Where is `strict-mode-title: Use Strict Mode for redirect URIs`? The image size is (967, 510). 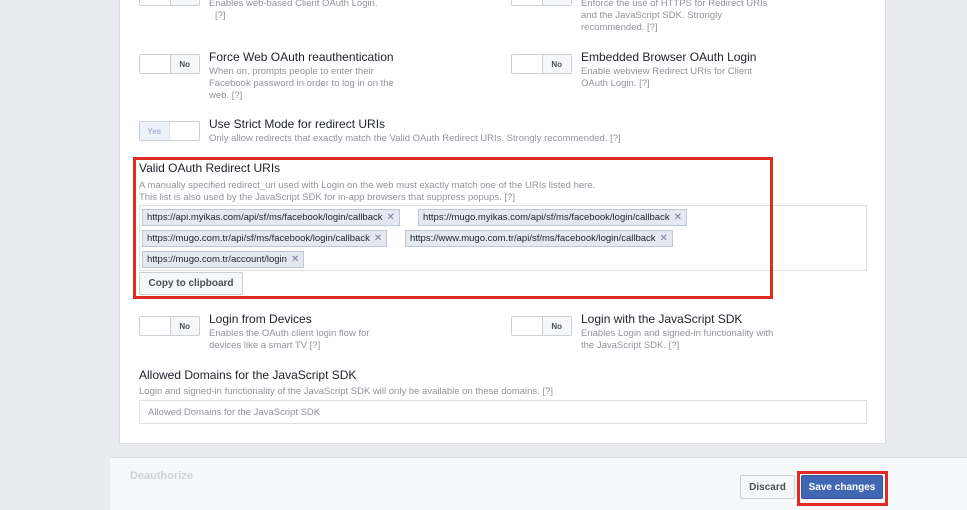 strict-mode-title: Use Strict Mode for redirect URIs is located at coordinates (297, 124).